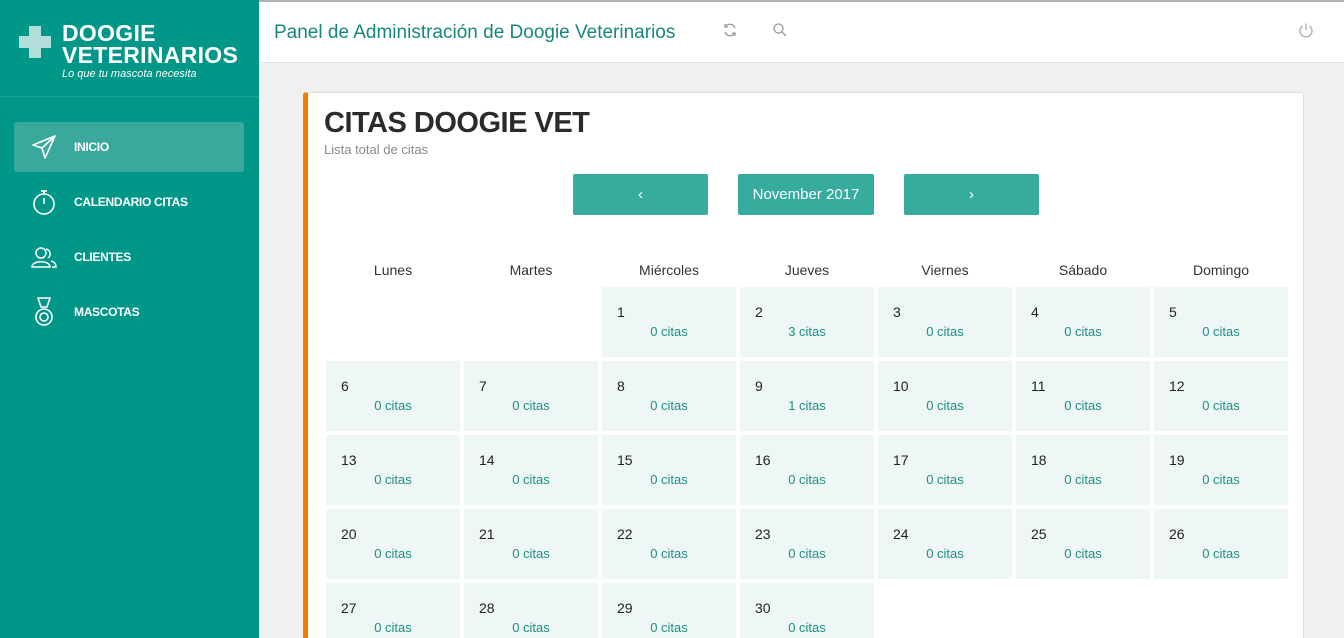  What do you see at coordinates (807, 544) in the screenshot?
I see `calendar-day-cell: 23 0 citas` at bounding box center [807, 544].